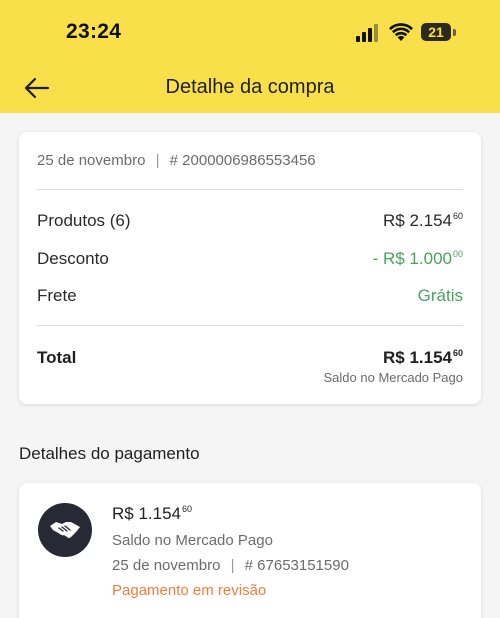  Describe the element at coordinates (192, 540) in the screenshot. I see `payment-method: Saldo no Mercado Pago` at that location.